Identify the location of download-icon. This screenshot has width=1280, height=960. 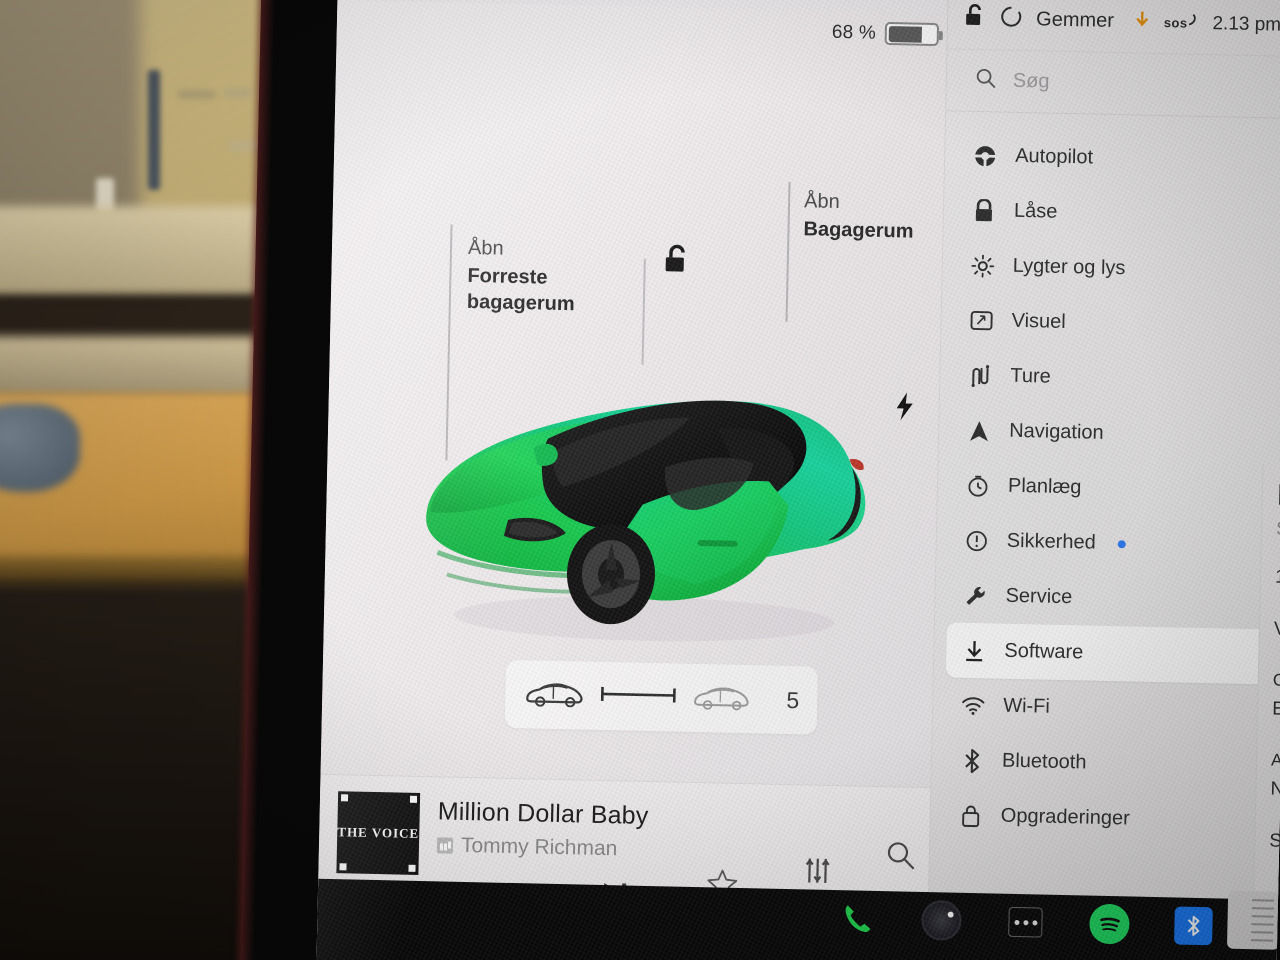
(974, 650).